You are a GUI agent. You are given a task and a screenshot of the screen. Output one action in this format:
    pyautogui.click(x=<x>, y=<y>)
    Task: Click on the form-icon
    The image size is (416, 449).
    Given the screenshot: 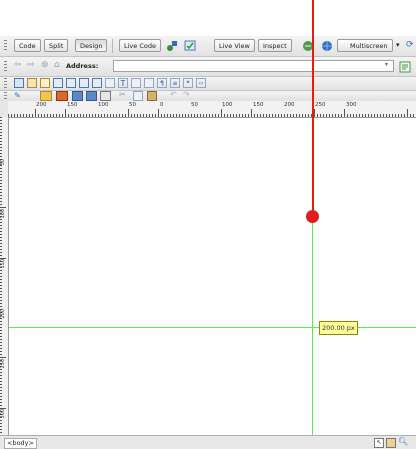 What is the action you would take?
    pyautogui.click(x=71, y=83)
    